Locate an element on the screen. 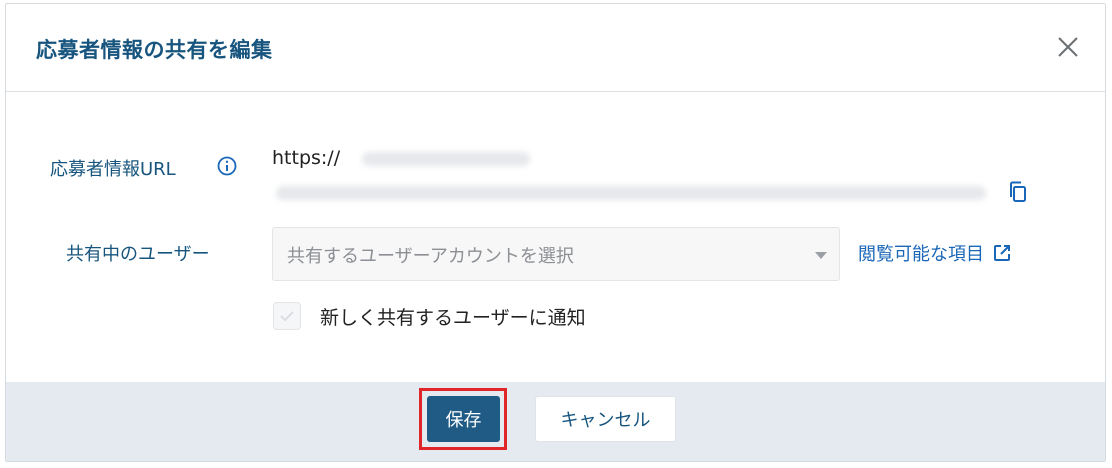 The width and height of the screenshot is (1112, 468). url-prefix: https:// is located at coordinates (306, 158).